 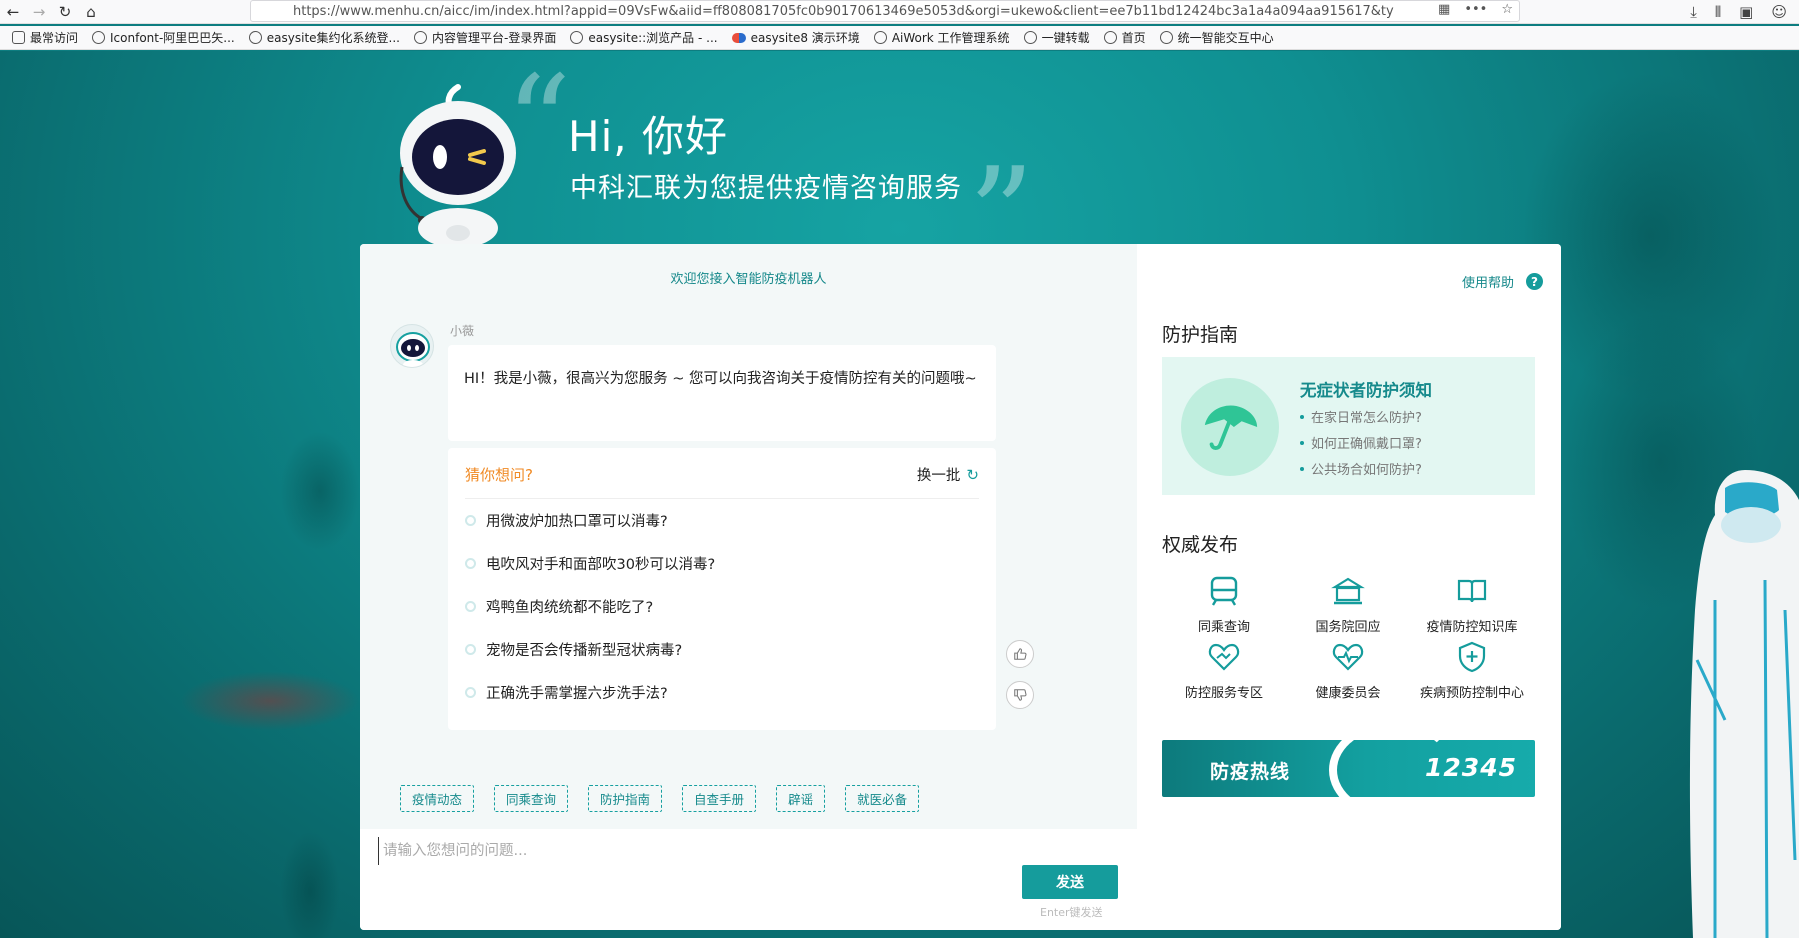 What do you see at coordinates (1348, 768) in the screenshot?
I see `hotline-banner: 防疫热线 12345` at bounding box center [1348, 768].